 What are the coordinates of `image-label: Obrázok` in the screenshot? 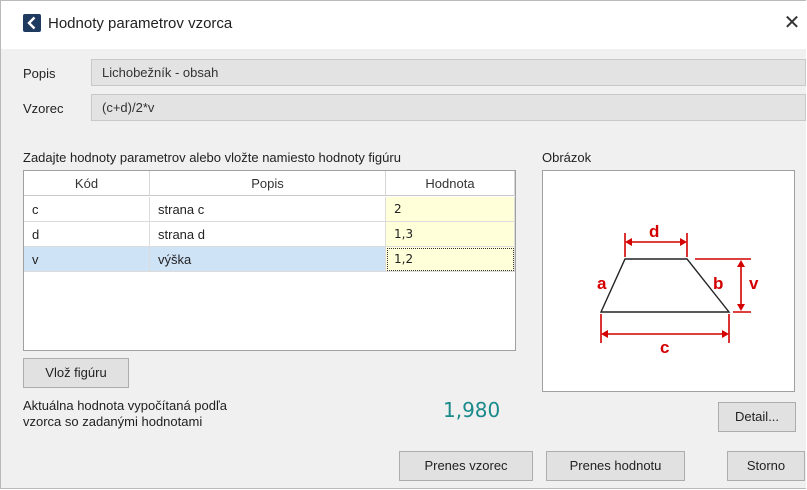 It's located at (567, 157).